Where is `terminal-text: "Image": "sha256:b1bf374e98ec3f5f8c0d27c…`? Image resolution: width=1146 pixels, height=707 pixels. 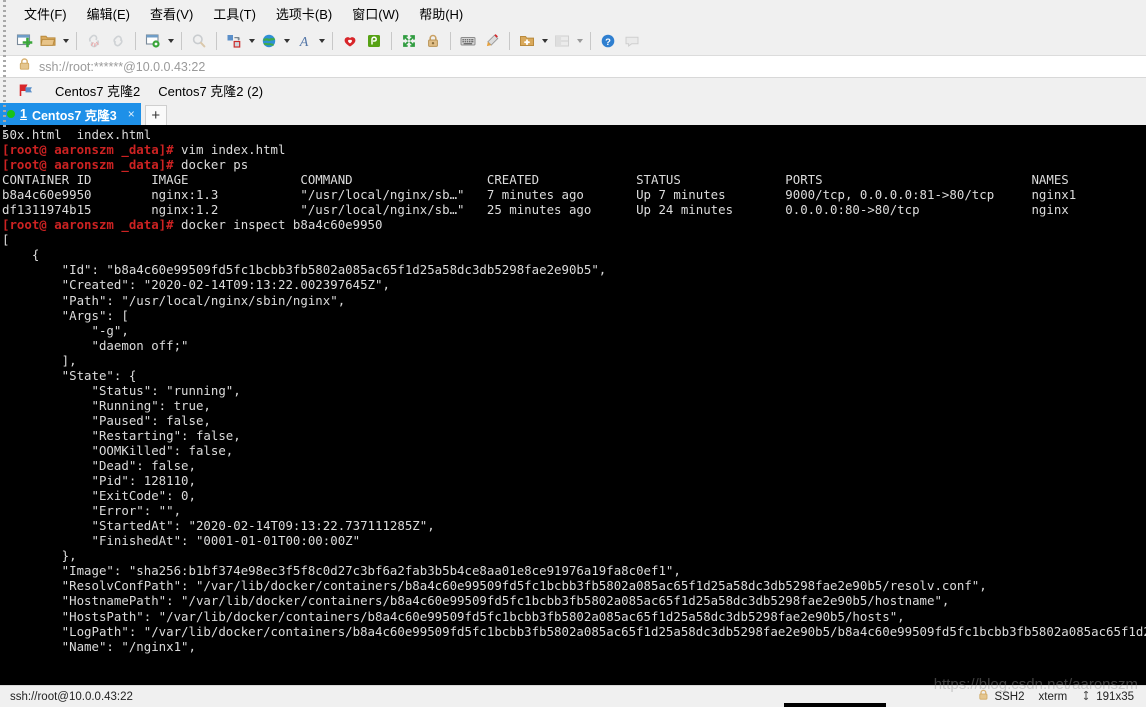
terminal-text: "Image": "sha256:b1bf374e98ec3f5f8c0d27c… is located at coordinates (341, 571).